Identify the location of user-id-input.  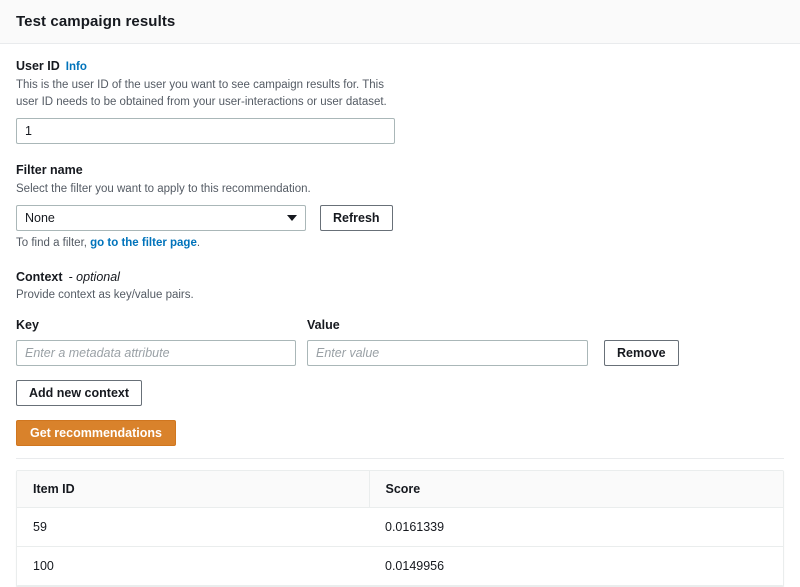
(205, 131).